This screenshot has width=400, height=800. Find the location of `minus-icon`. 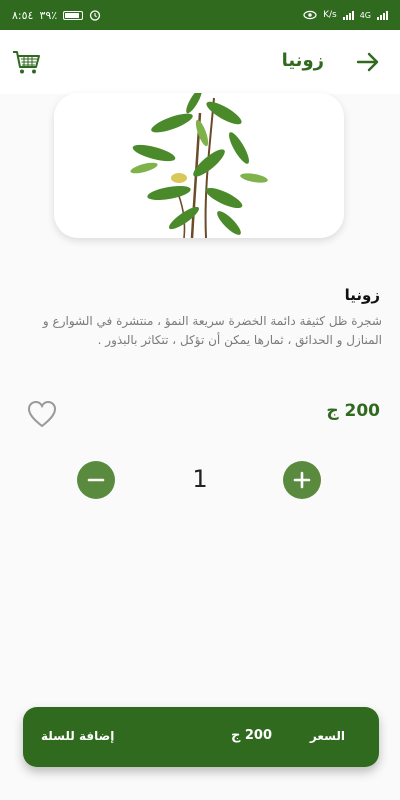

minus-icon is located at coordinates (96, 480).